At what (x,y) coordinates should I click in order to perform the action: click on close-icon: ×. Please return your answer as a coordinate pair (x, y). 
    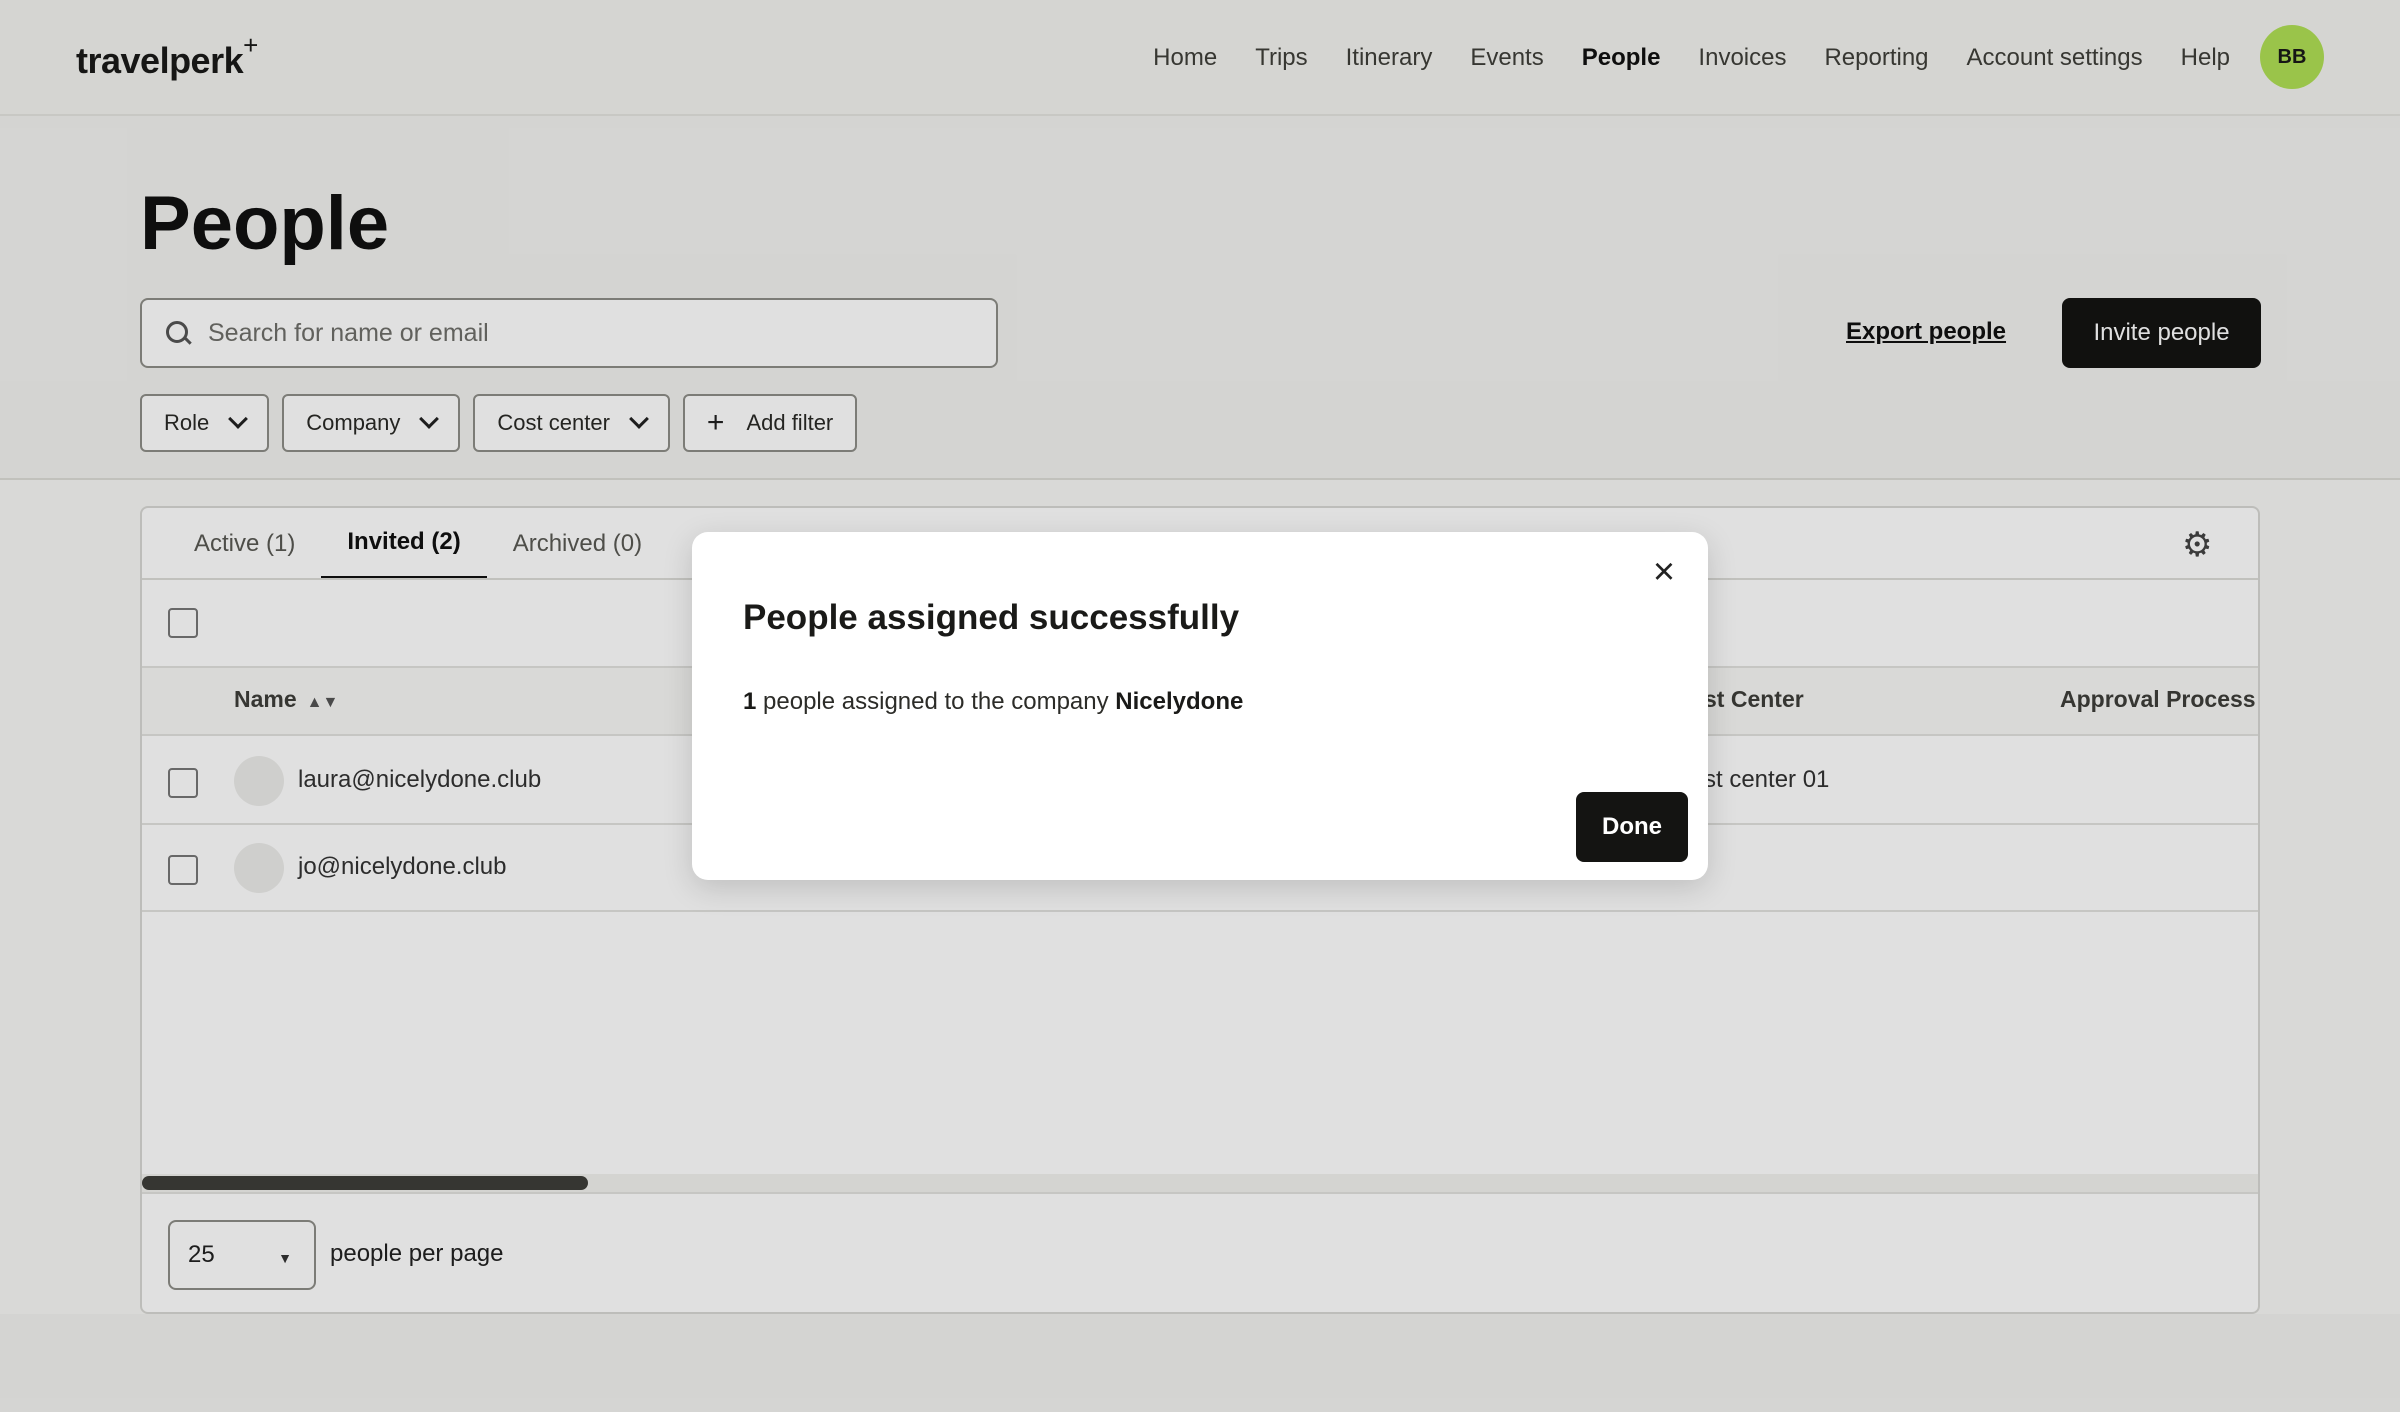
    Looking at the image, I should click on (1664, 572).